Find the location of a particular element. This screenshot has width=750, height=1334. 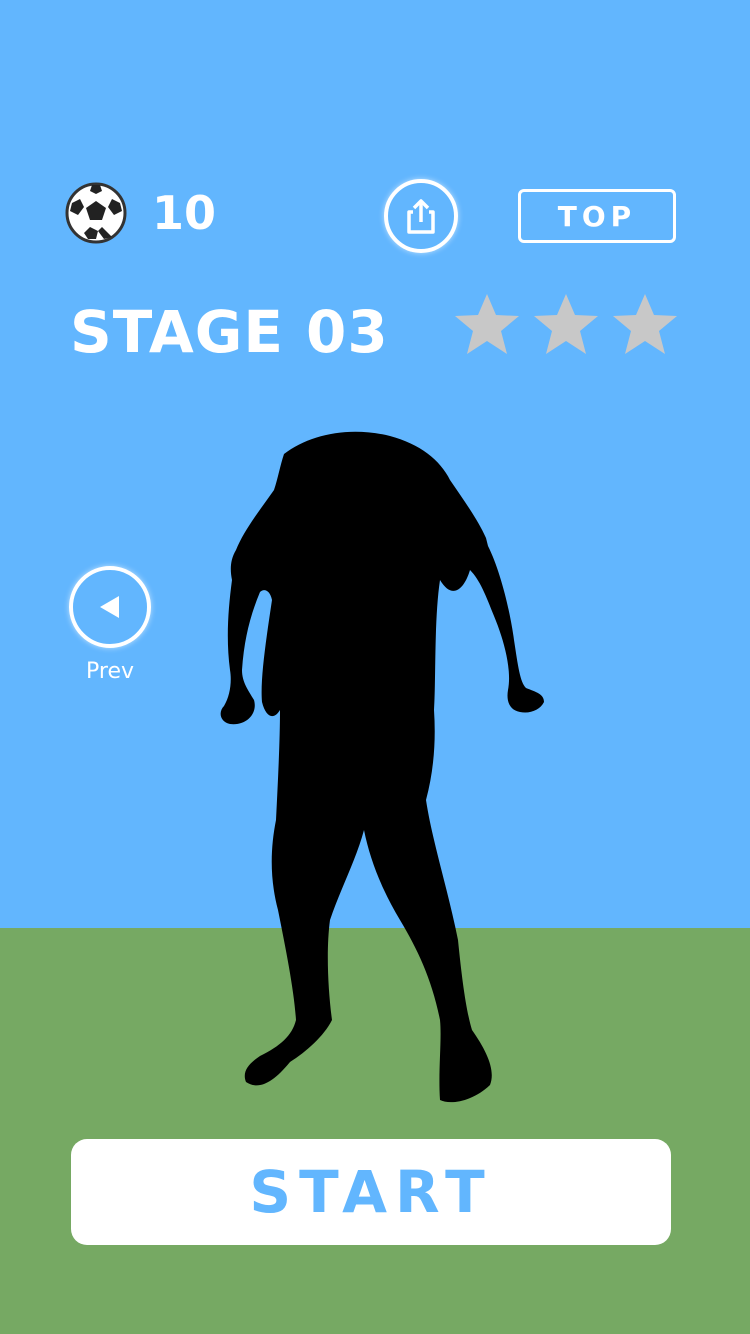

ball-count: 10 is located at coordinates (184, 213).